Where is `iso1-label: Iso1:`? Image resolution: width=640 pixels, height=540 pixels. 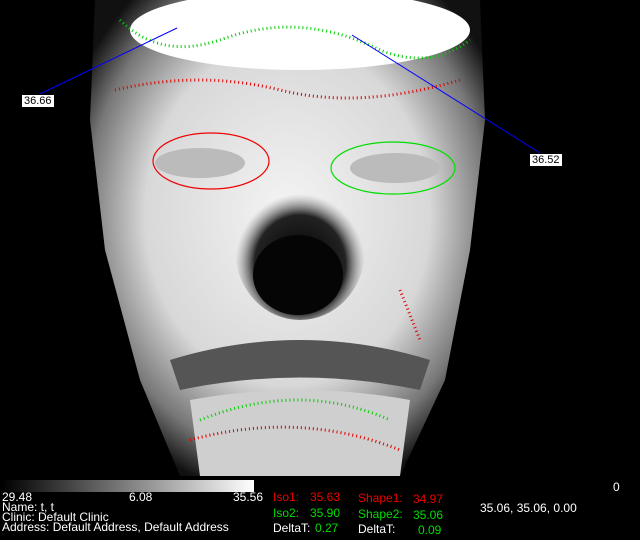 iso1-label: Iso1: is located at coordinates (286, 497).